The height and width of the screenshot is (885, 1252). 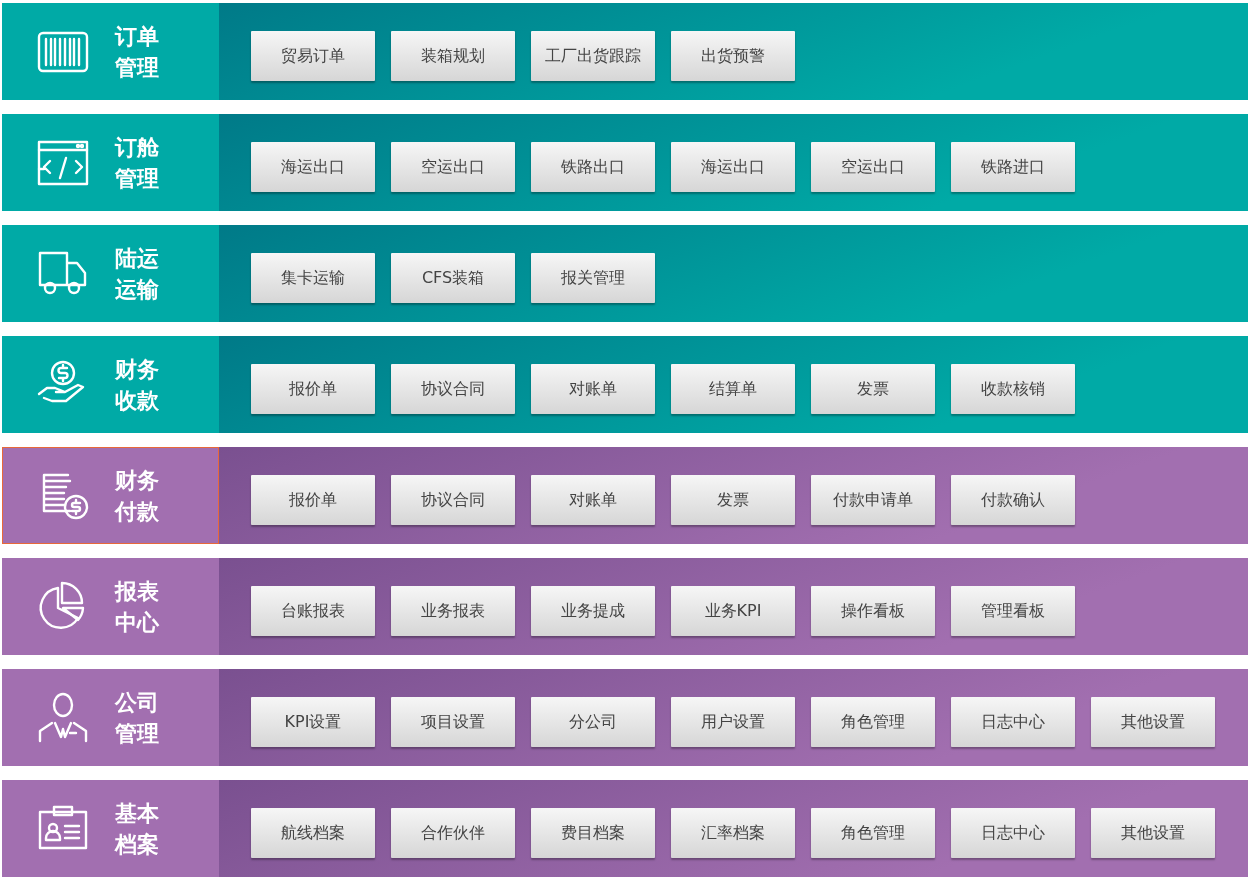 What do you see at coordinates (137, 718) in the screenshot?
I see `category-title: 公司管理` at bounding box center [137, 718].